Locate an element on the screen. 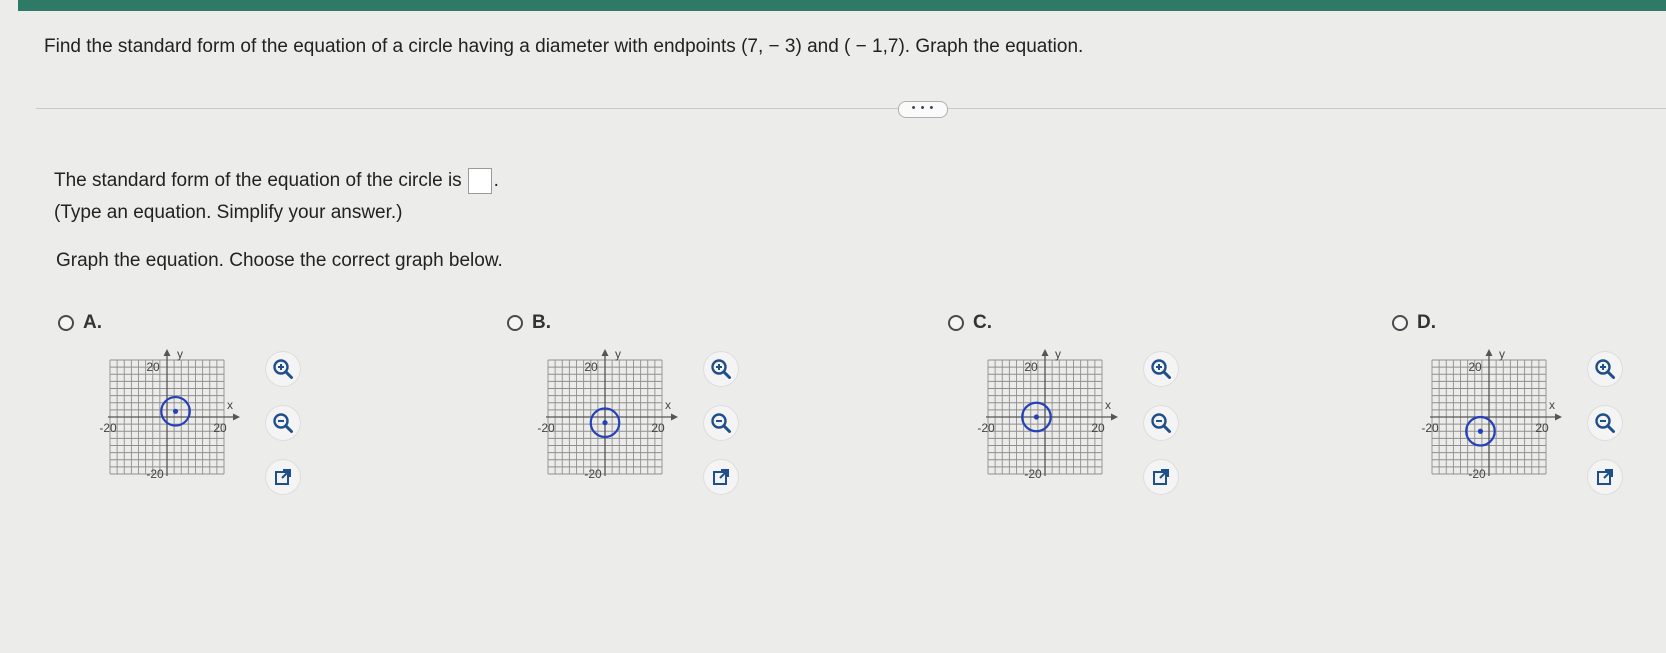 The height and width of the screenshot is (653, 1666). graph-c-tools is located at coordinates (1162, 433).